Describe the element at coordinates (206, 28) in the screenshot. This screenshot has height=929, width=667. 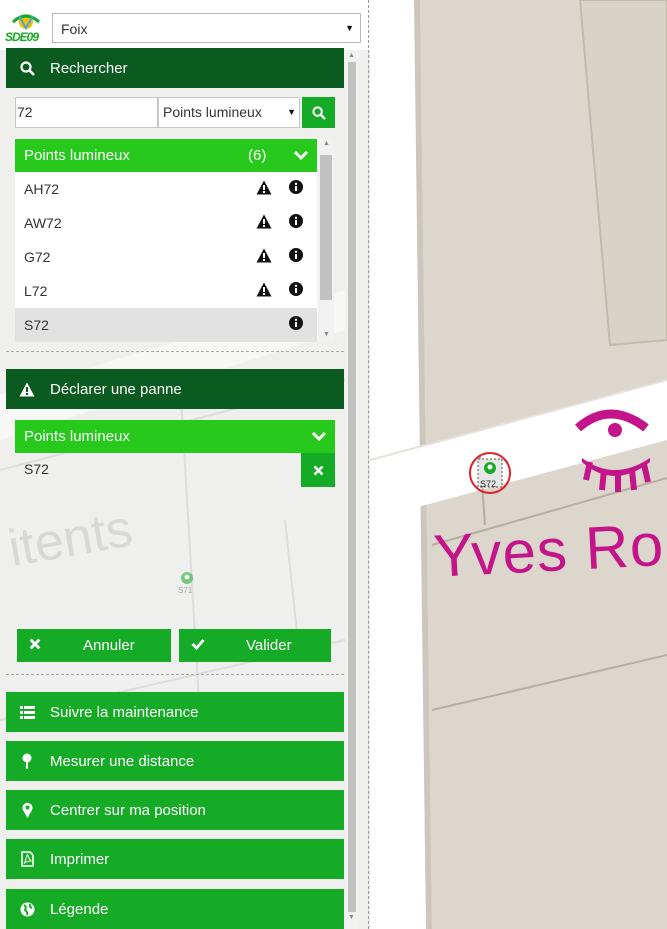
I see `city-select: Foix ▼` at that location.